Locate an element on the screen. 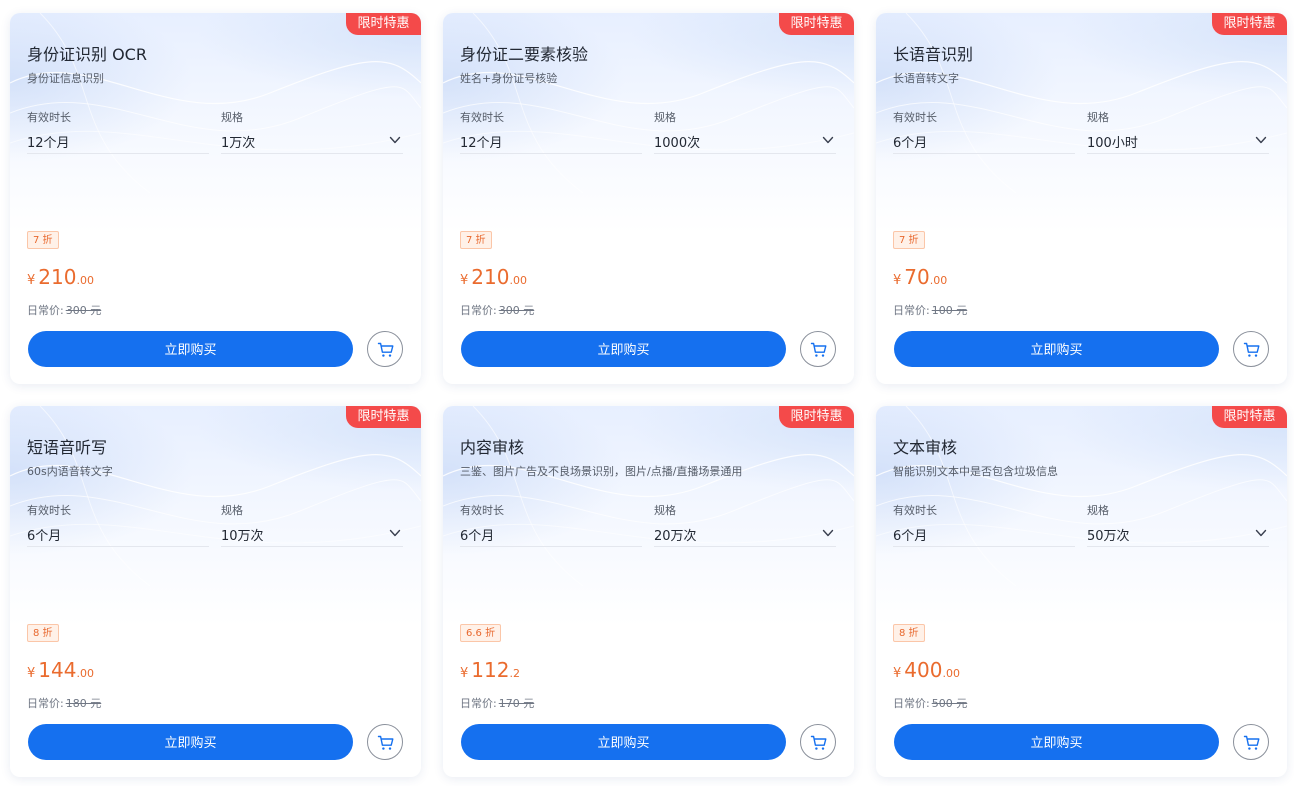 The height and width of the screenshot is (786, 1294). spec-value: 100小时 is located at coordinates (1112, 141).